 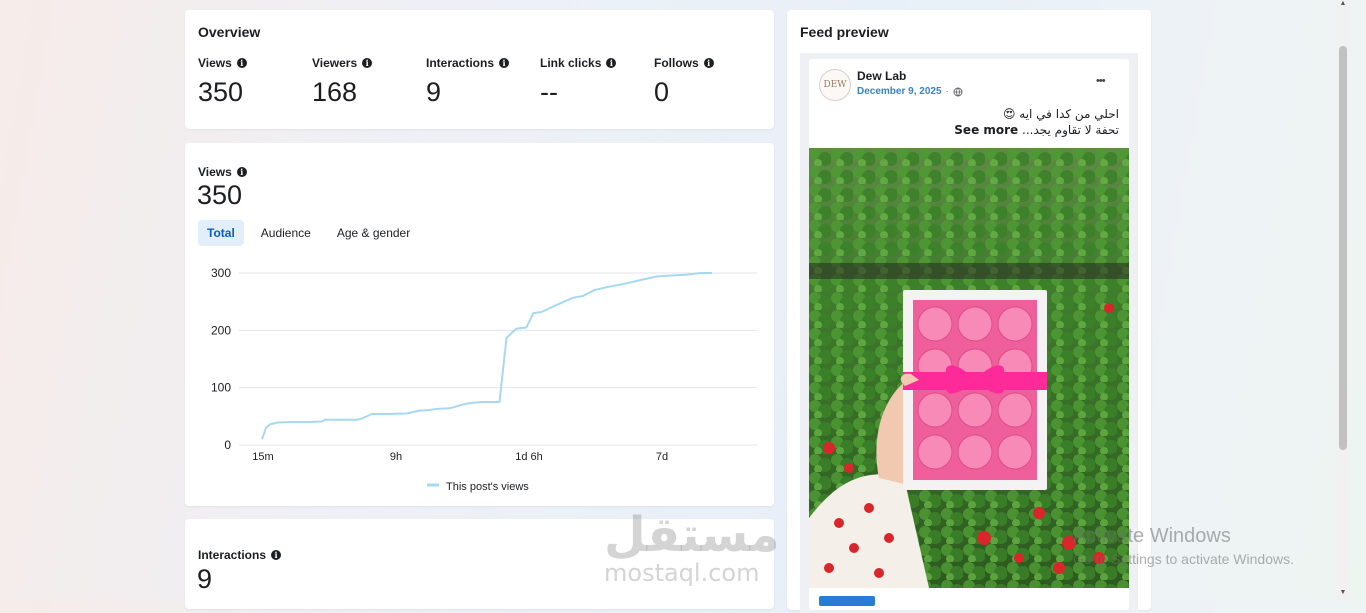 What do you see at coordinates (571, 63) in the screenshot?
I see `metric-label: Link clicks` at bounding box center [571, 63].